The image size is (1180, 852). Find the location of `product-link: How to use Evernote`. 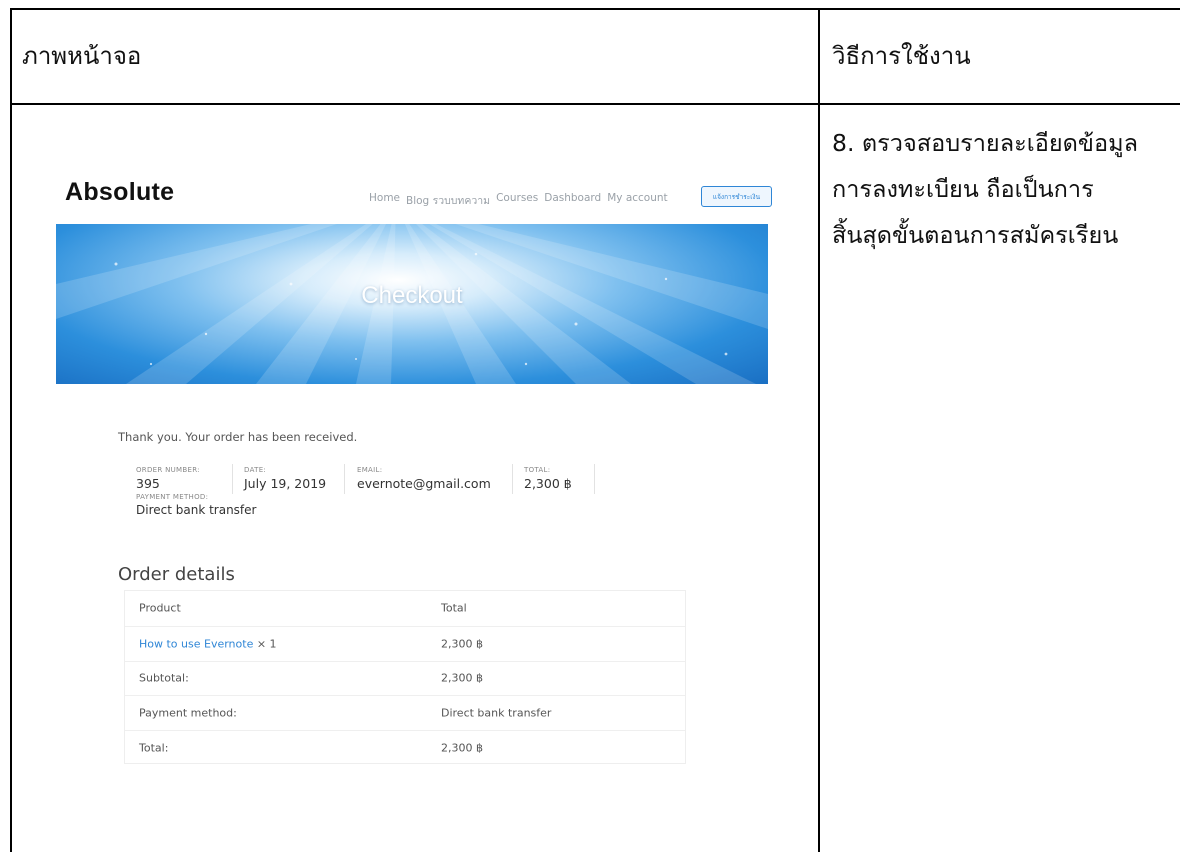

product-link: How to use Evernote is located at coordinates (196, 643).